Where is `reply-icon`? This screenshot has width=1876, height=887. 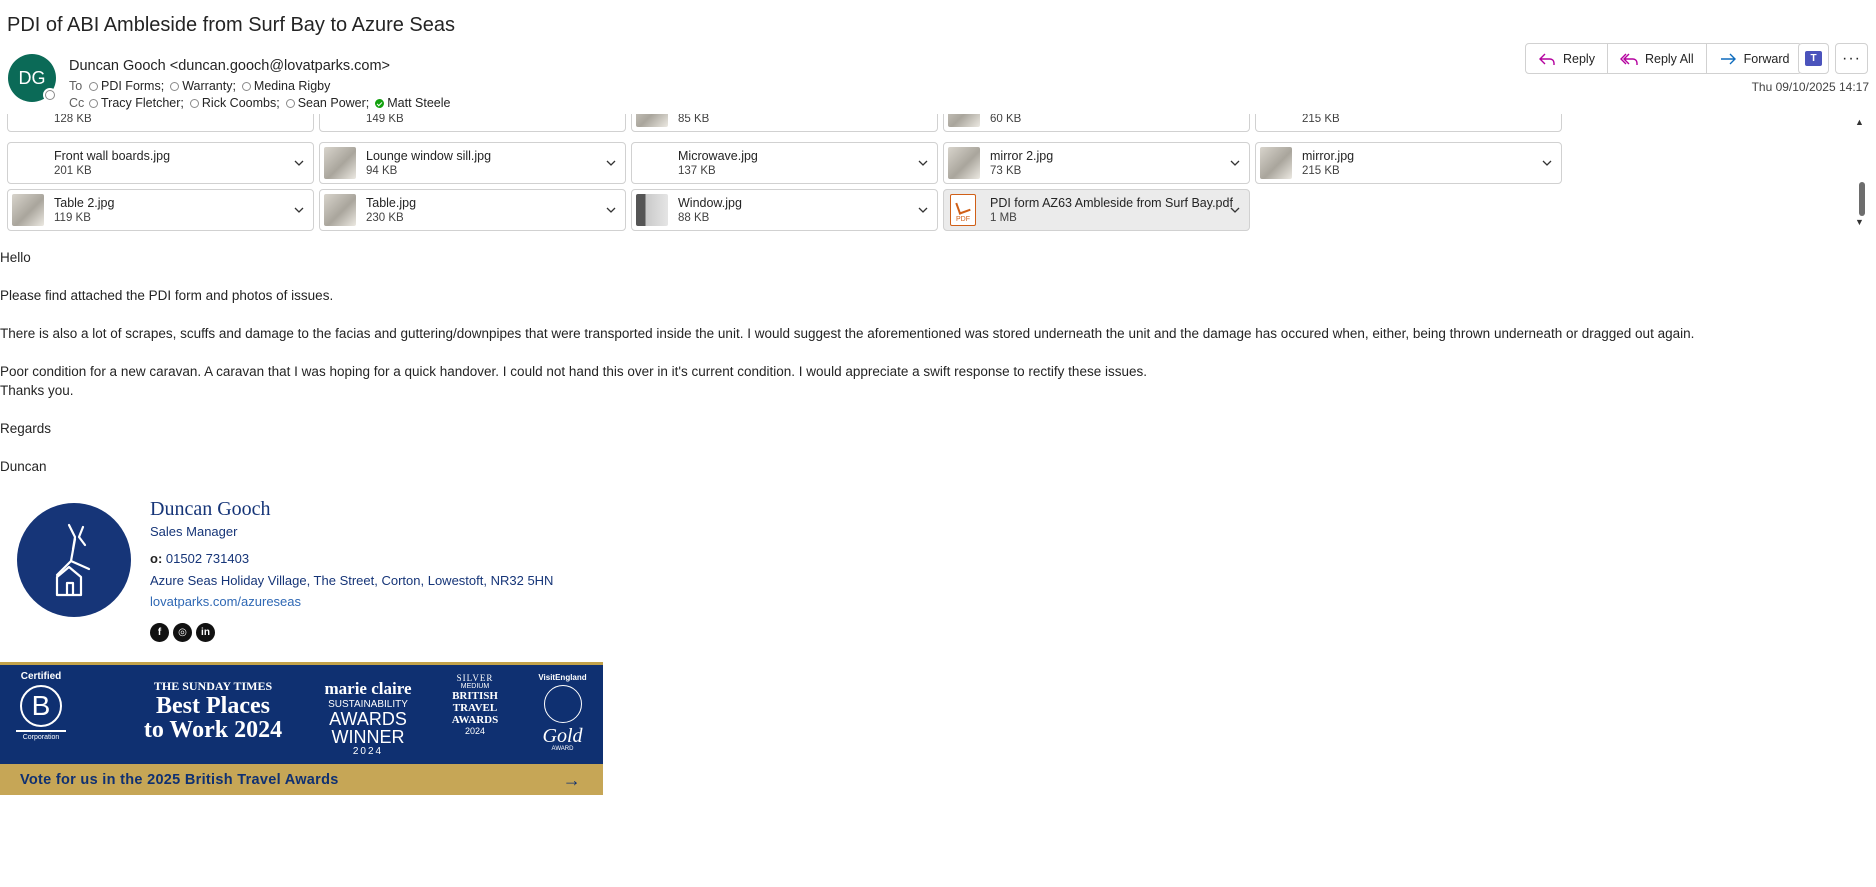 reply-icon is located at coordinates (1547, 59).